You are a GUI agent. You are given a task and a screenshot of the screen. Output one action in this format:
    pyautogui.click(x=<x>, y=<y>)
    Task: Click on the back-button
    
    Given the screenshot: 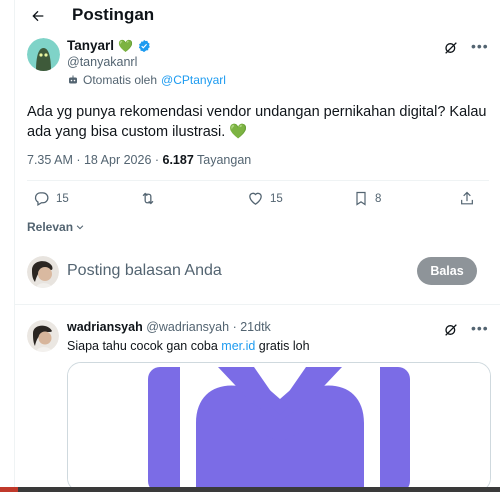 What is the action you would take?
    pyautogui.click(x=38, y=16)
    